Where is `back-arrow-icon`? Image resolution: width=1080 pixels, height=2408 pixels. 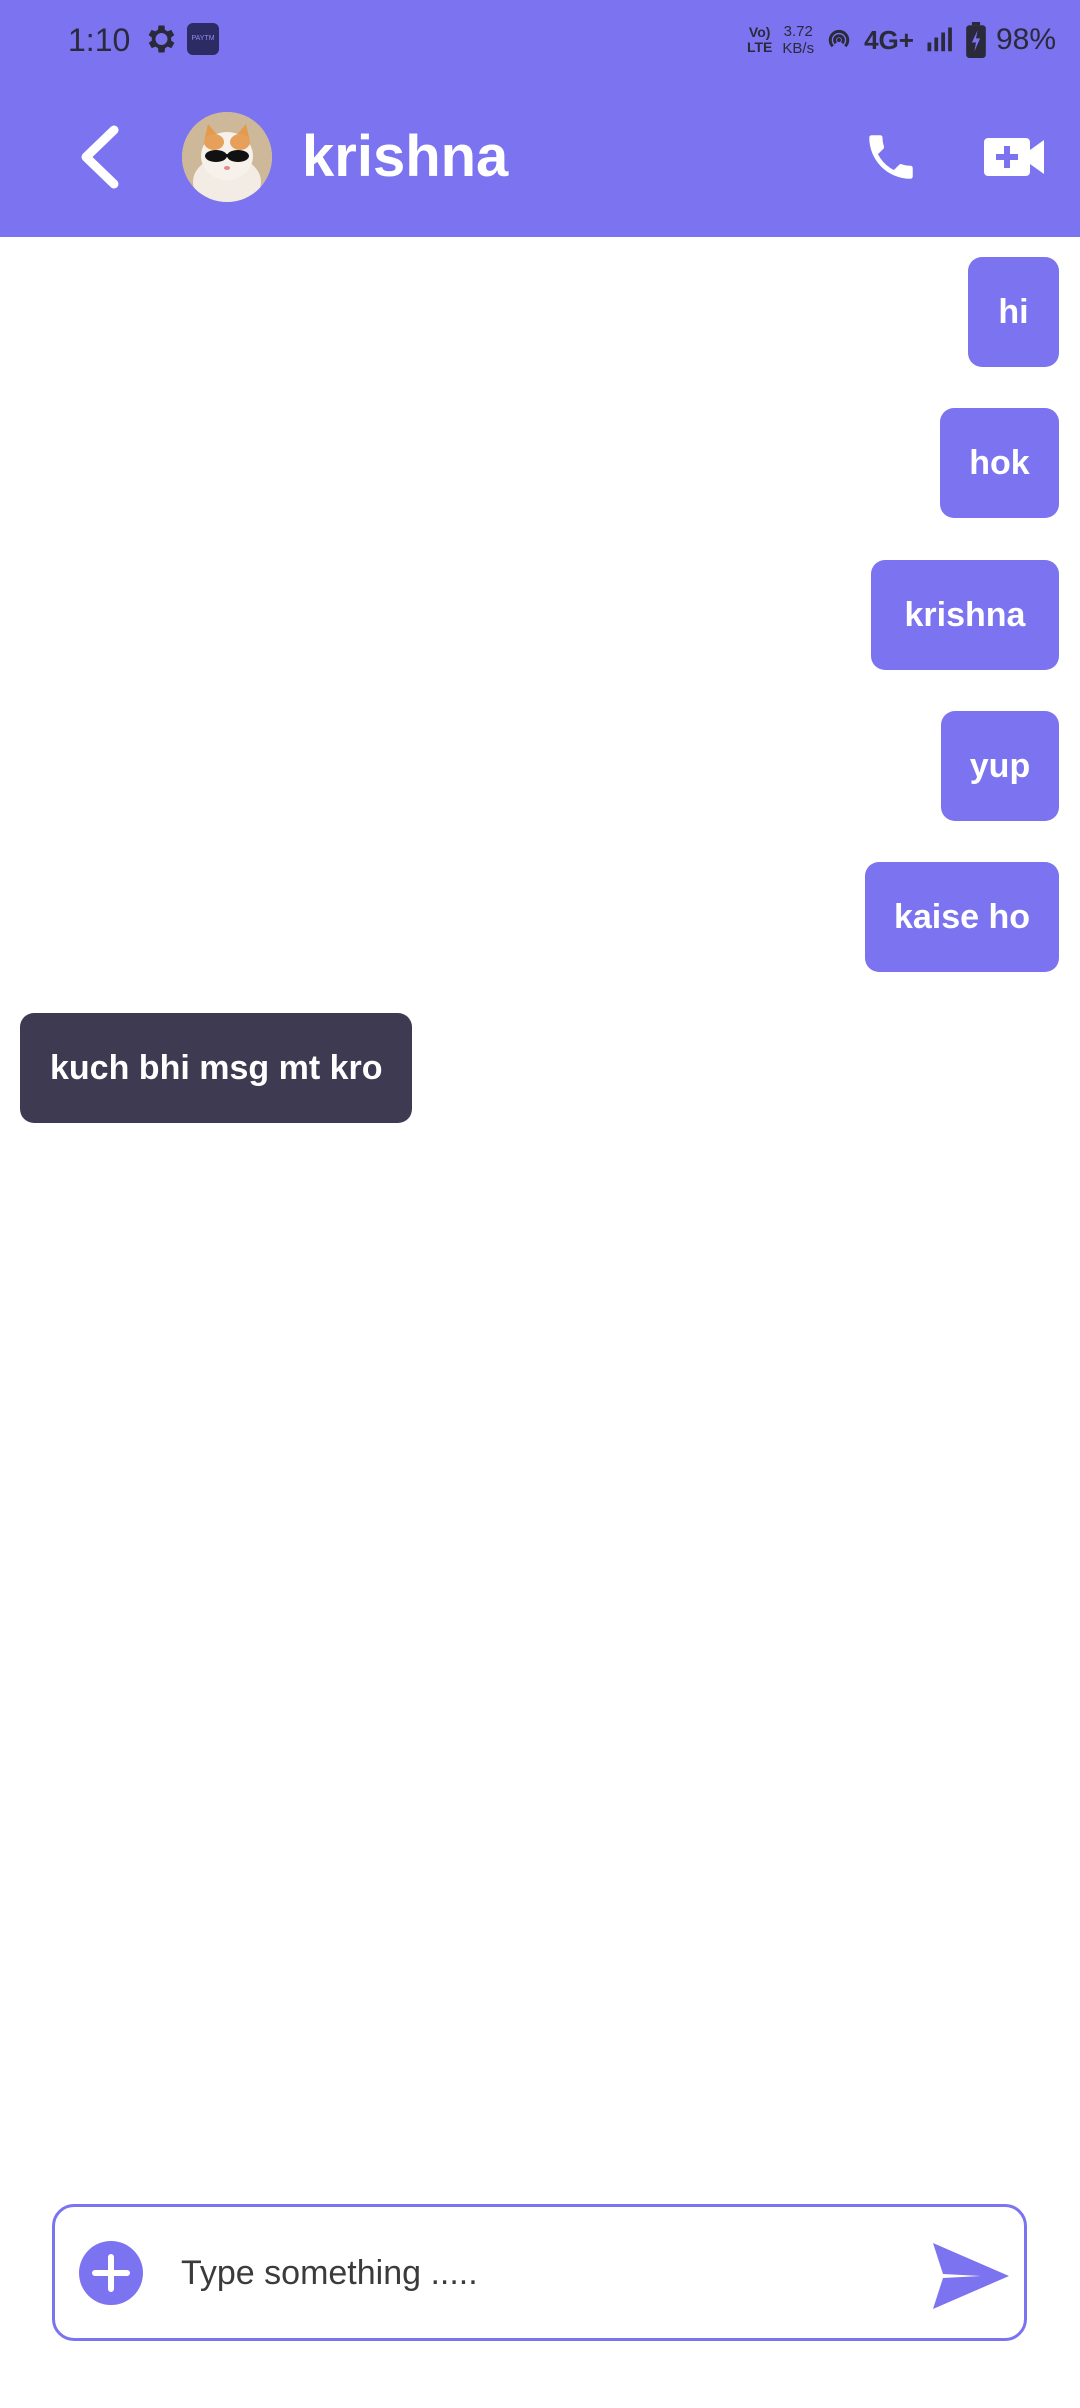 back-arrow-icon is located at coordinates (98, 157).